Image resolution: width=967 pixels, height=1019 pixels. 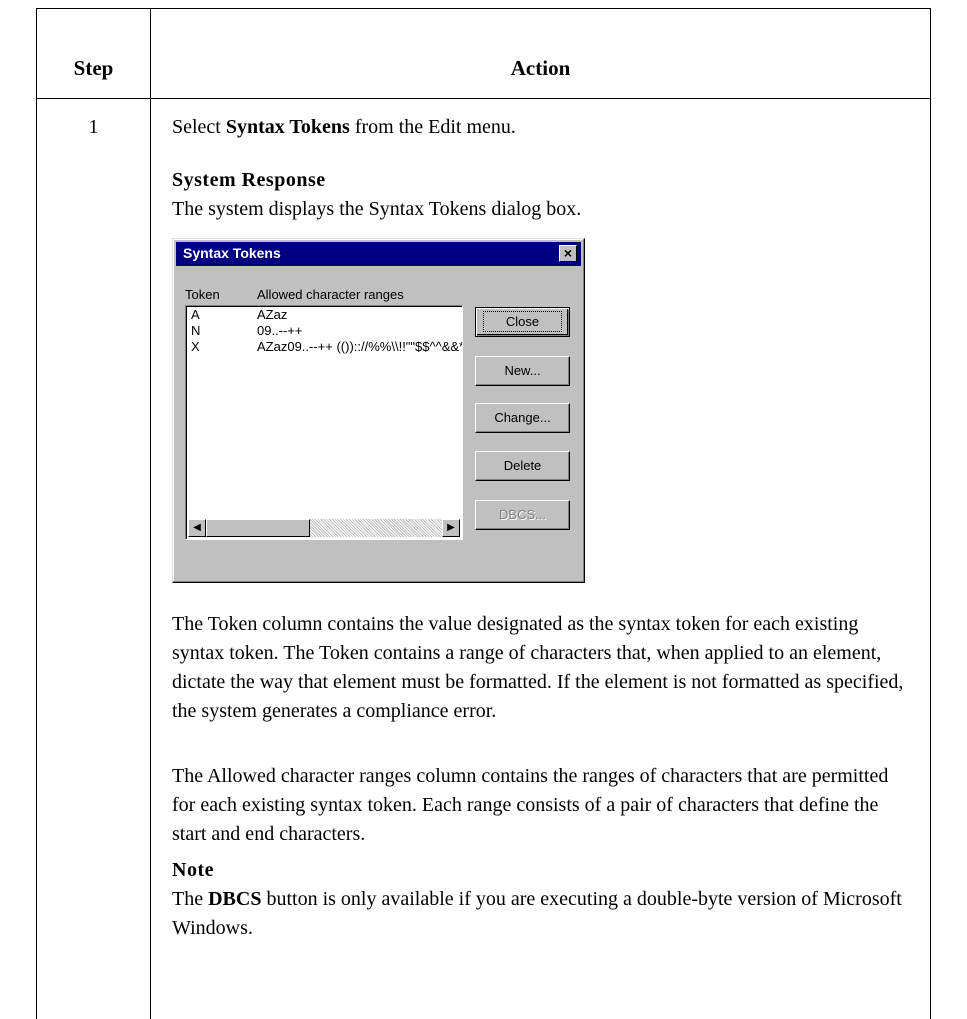 I want to click on token-cell: N, so click(x=196, y=330).